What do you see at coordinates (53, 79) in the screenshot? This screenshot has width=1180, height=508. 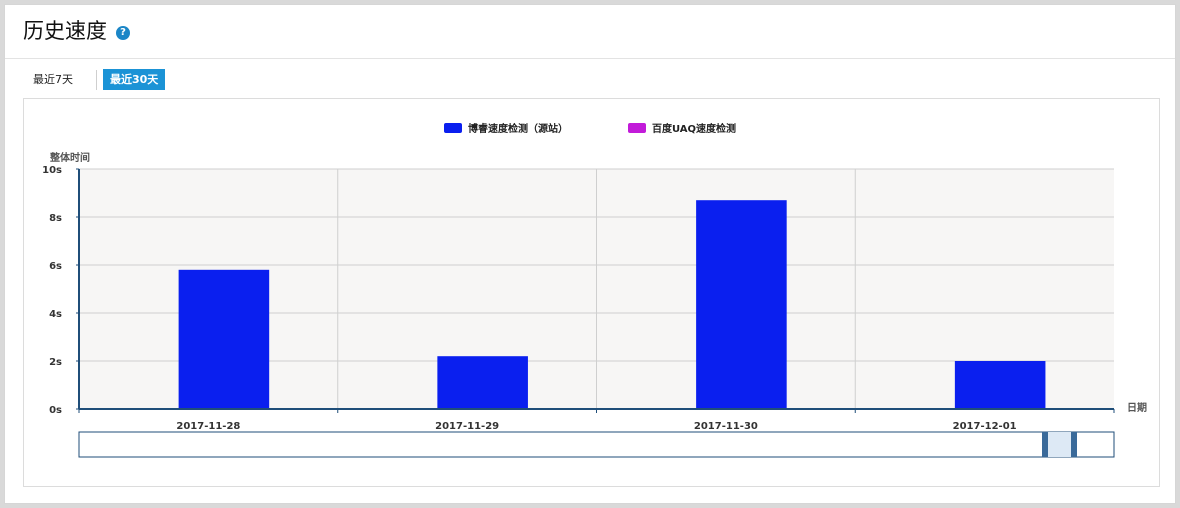 I see `tab-last-7-days: 最近7天` at bounding box center [53, 79].